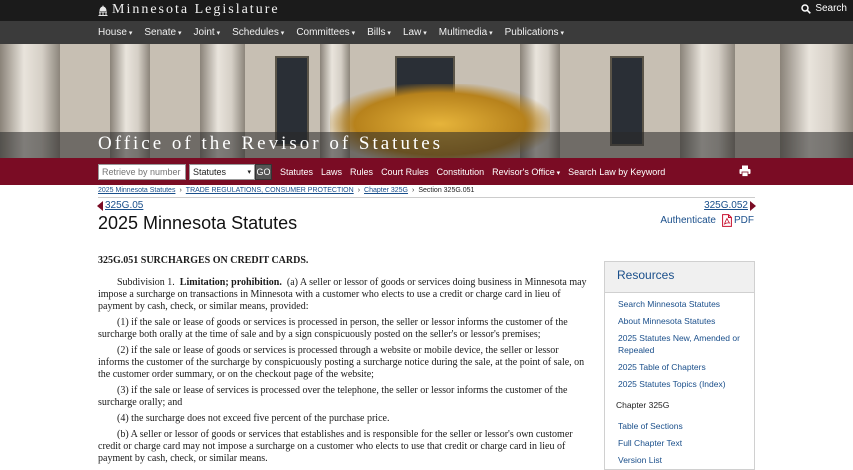 The image size is (853, 470). What do you see at coordinates (331, 172) in the screenshot?
I see `link-laws: Laws` at bounding box center [331, 172].